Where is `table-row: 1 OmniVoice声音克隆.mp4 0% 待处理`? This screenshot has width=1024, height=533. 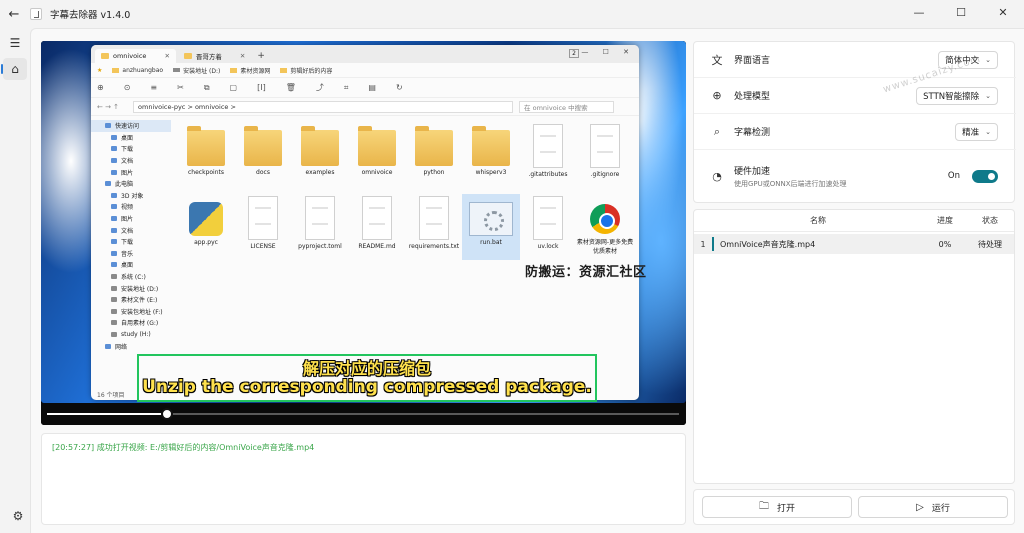 table-row: 1 OmniVoice声音克隆.mp4 0% 待处理 is located at coordinates (854, 244).